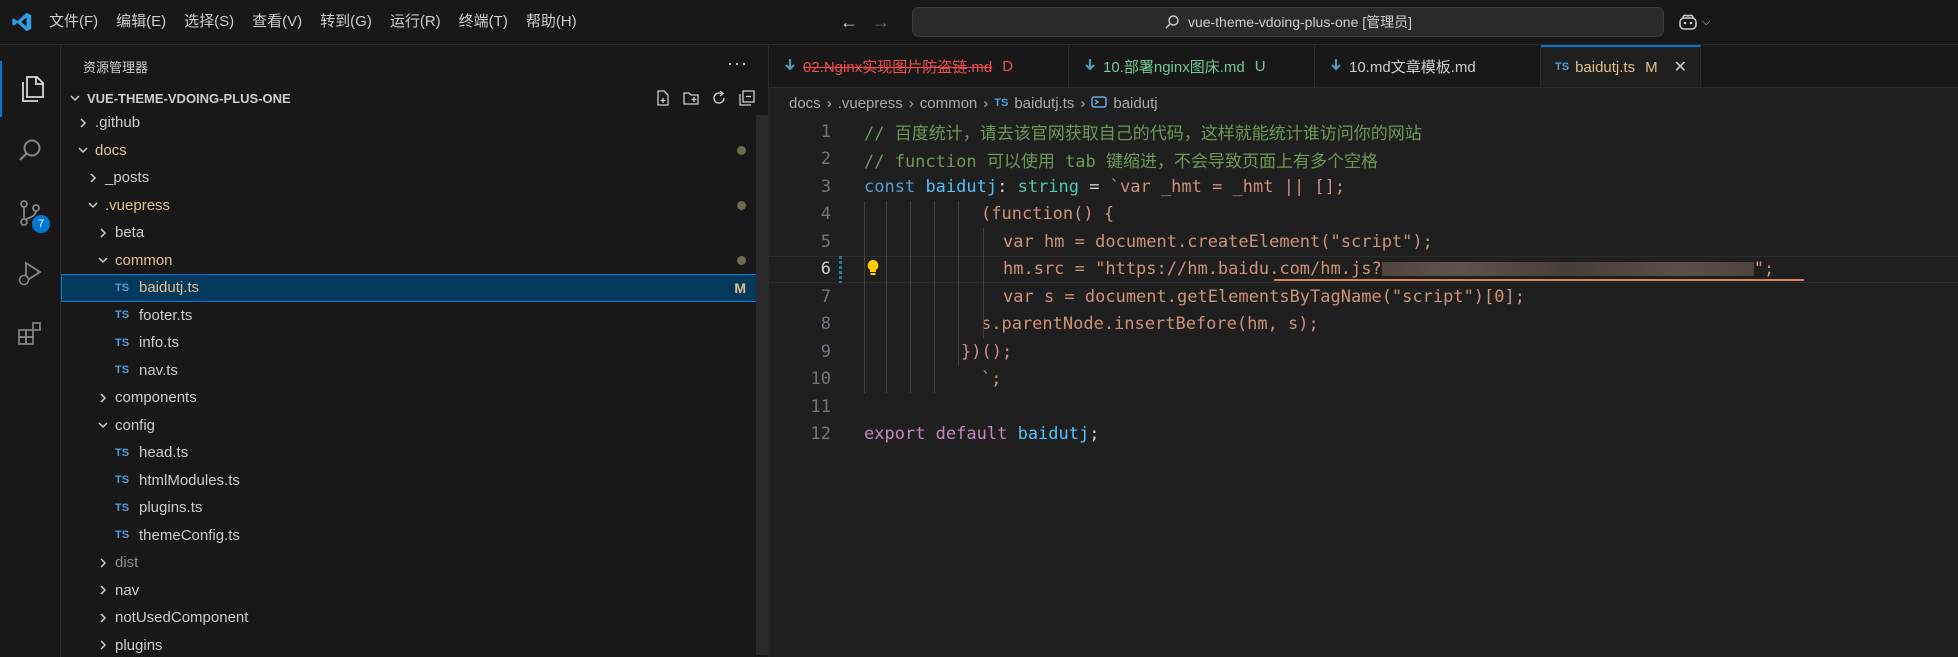 Image resolution: width=1958 pixels, height=657 pixels. I want to click on tree-item-label: htmlModules.ts, so click(189, 480).